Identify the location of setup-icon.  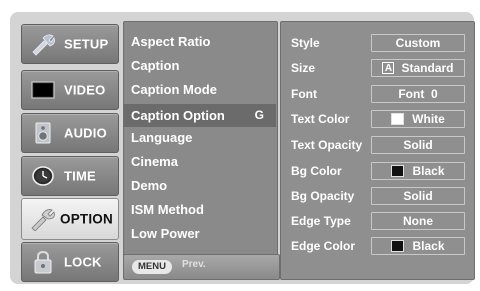
(43, 44).